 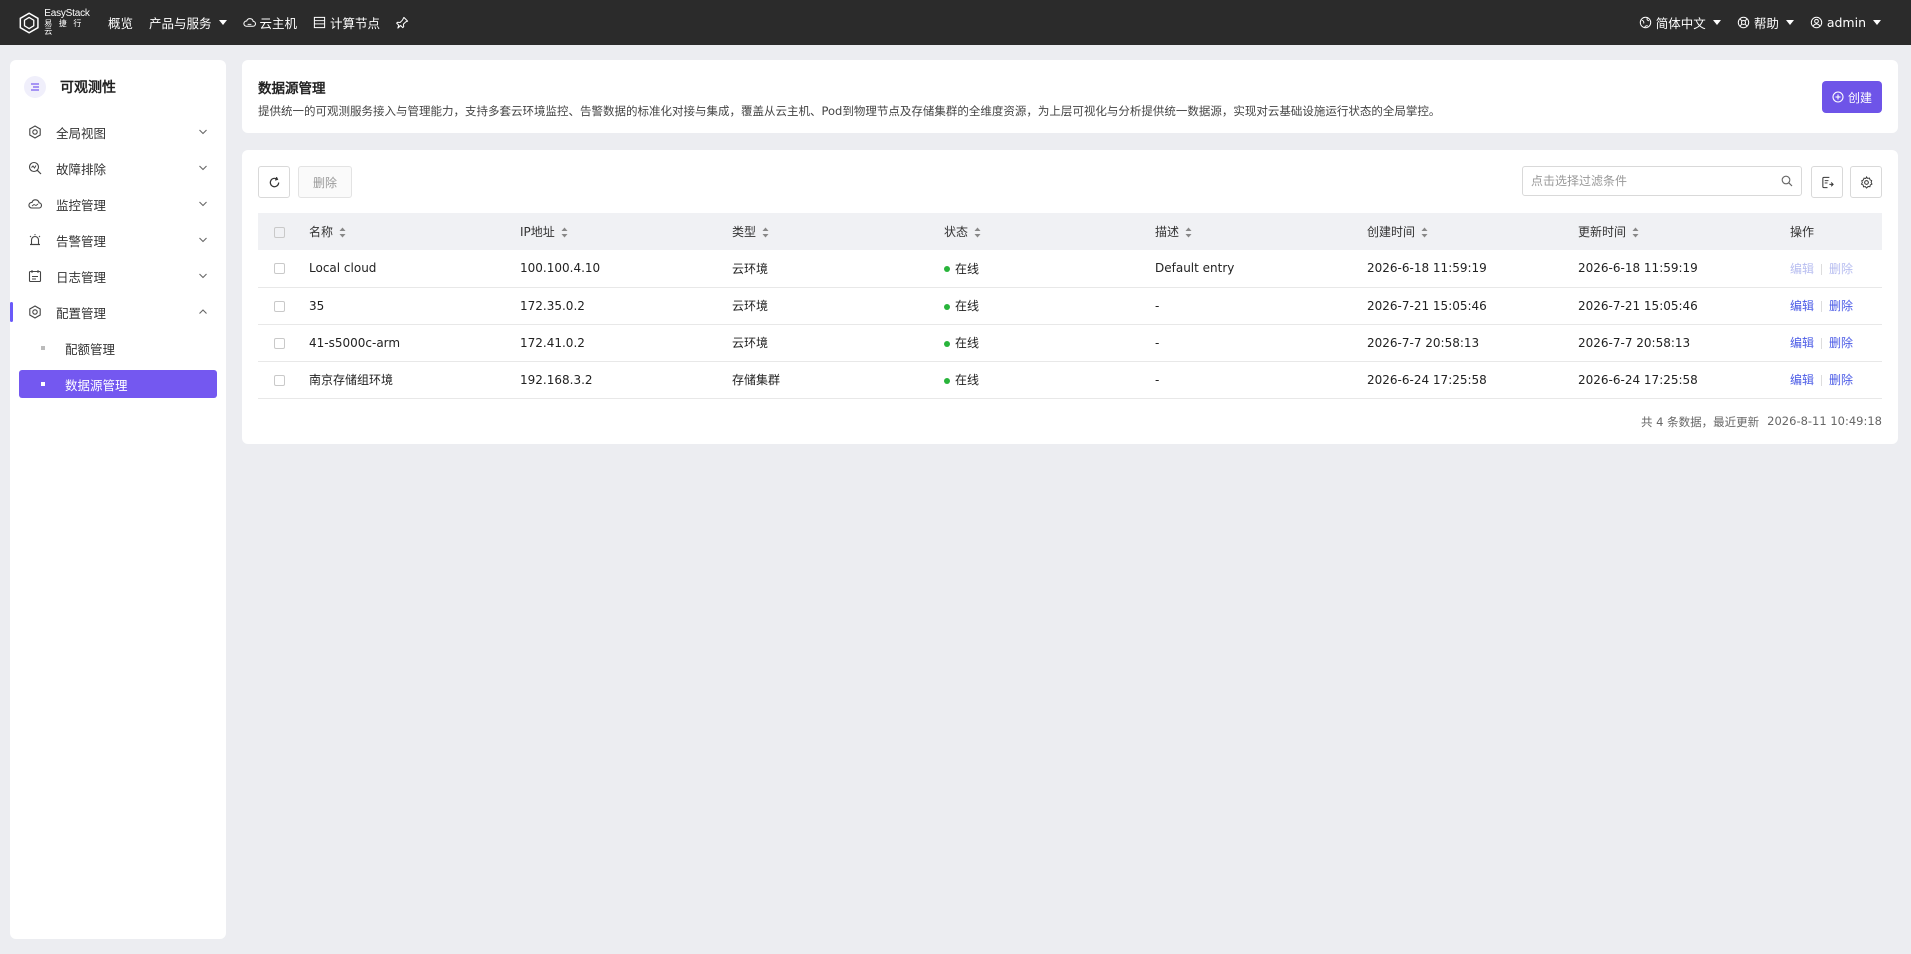 What do you see at coordinates (1391, 232) in the screenshot?
I see `column-label: 创建时间` at bounding box center [1391, 232].